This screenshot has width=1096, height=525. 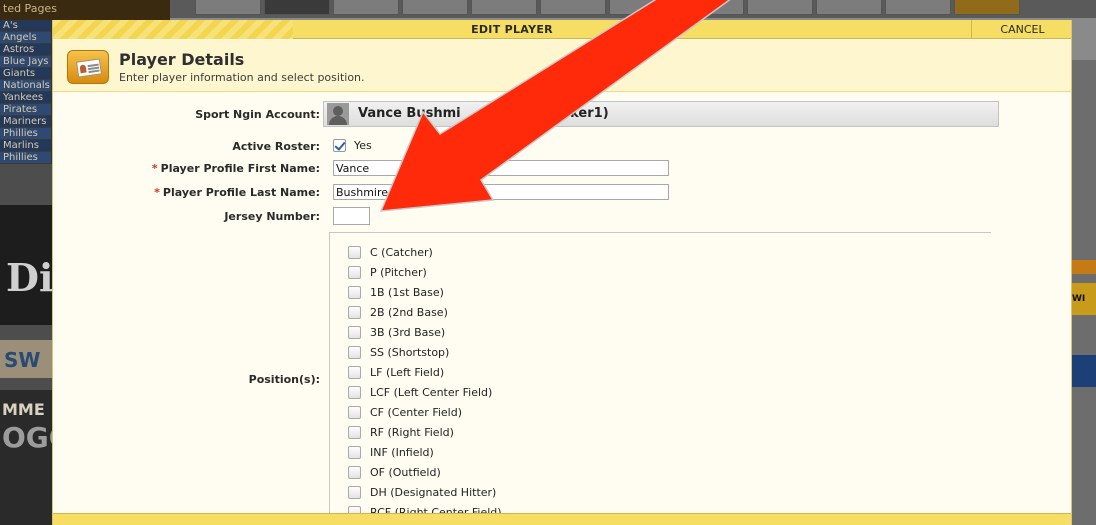 I want to click on background-sidebar-link: A's, so click(x=25, y=26).